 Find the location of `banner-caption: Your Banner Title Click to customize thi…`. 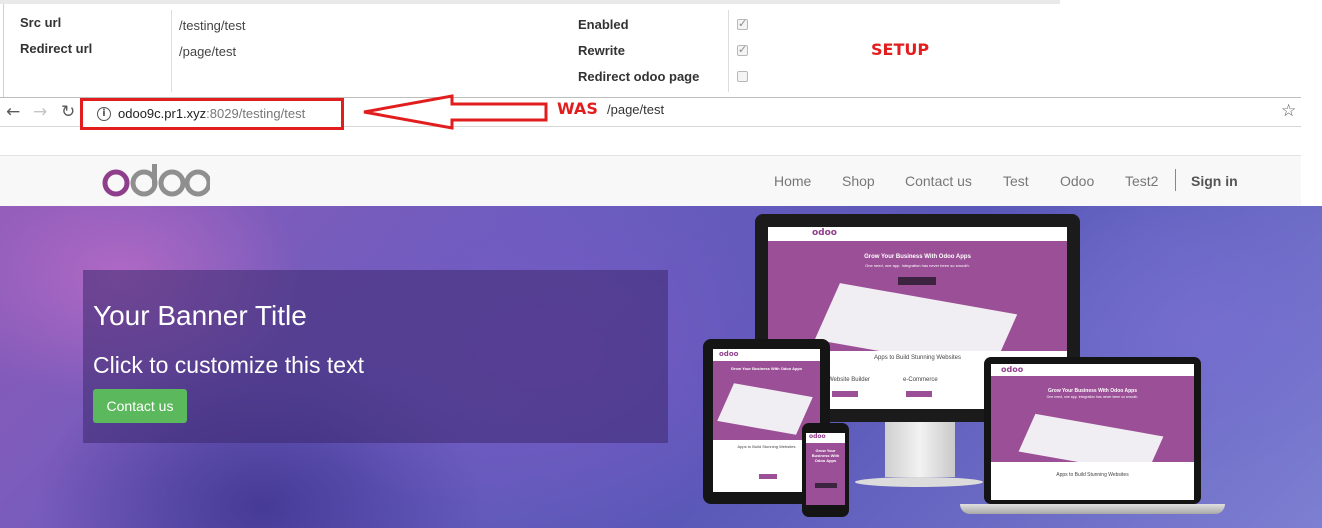

banner-caption: Your Banner Title Click to customize thi… is located at coordinates (375, 356).